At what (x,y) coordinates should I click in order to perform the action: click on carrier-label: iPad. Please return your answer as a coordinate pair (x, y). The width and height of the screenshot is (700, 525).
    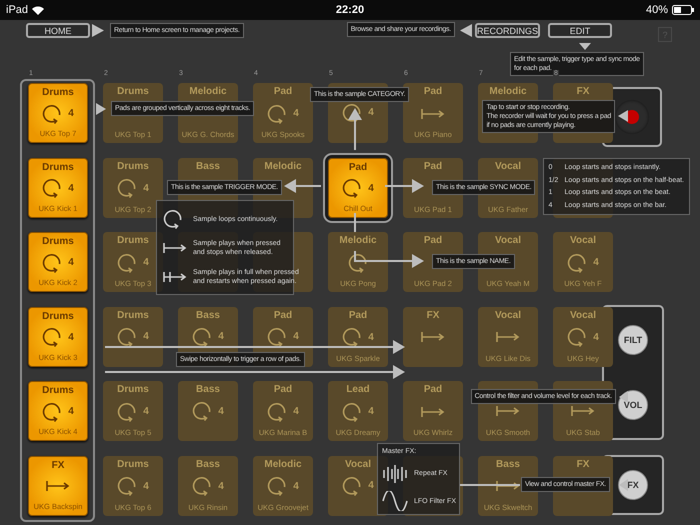
    Looking at the image, I should click on (17, 10).